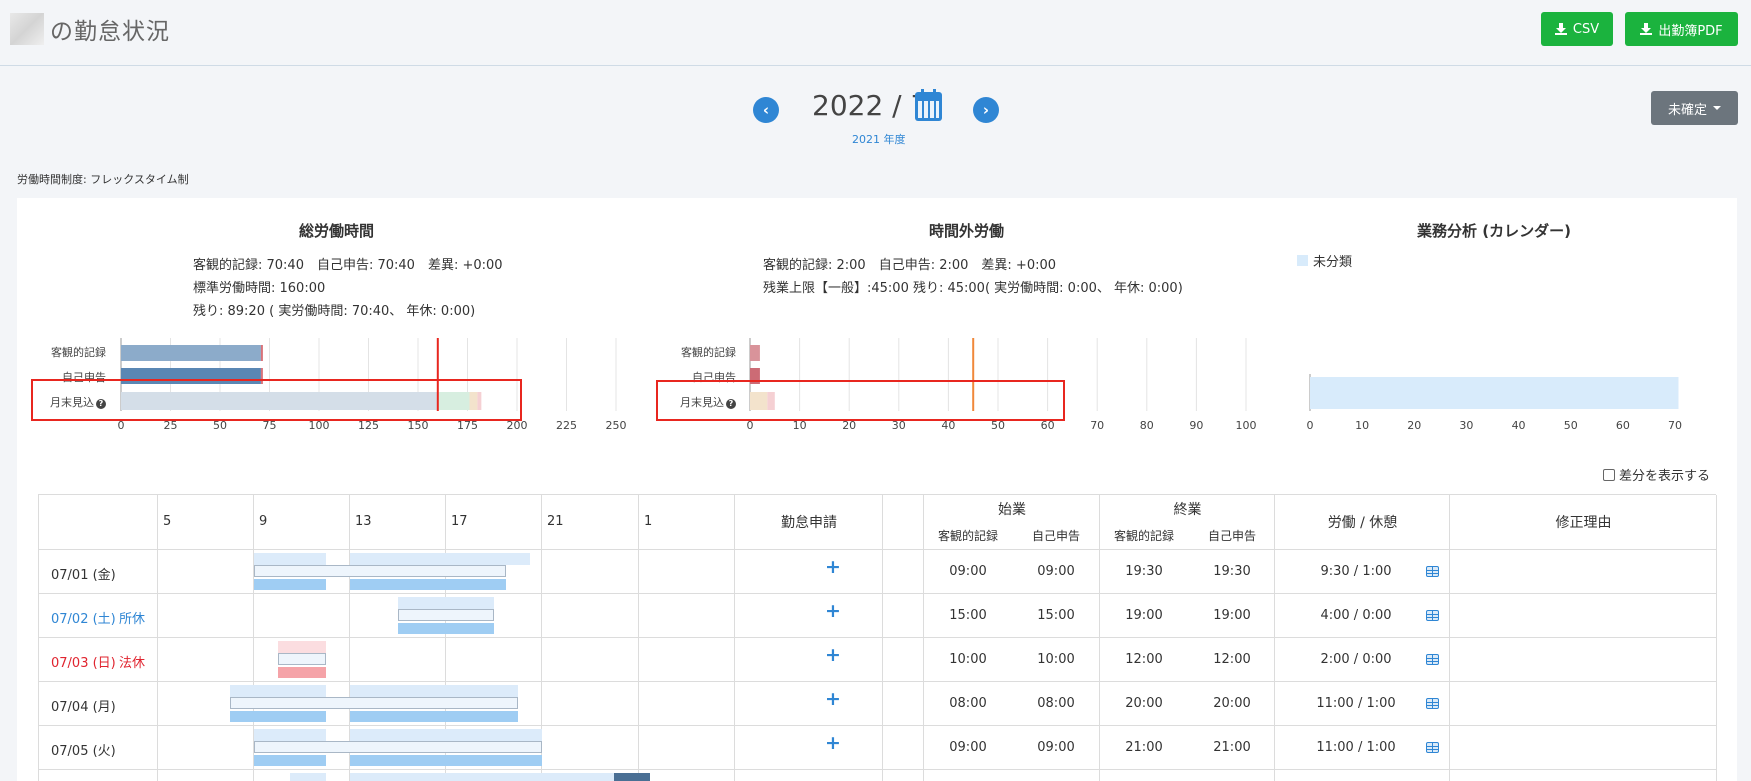  What do you see at coordinates (132, 663) in the screenshot?
I see `row-holiday-tag: 法休` at bounding box center [132, 663].